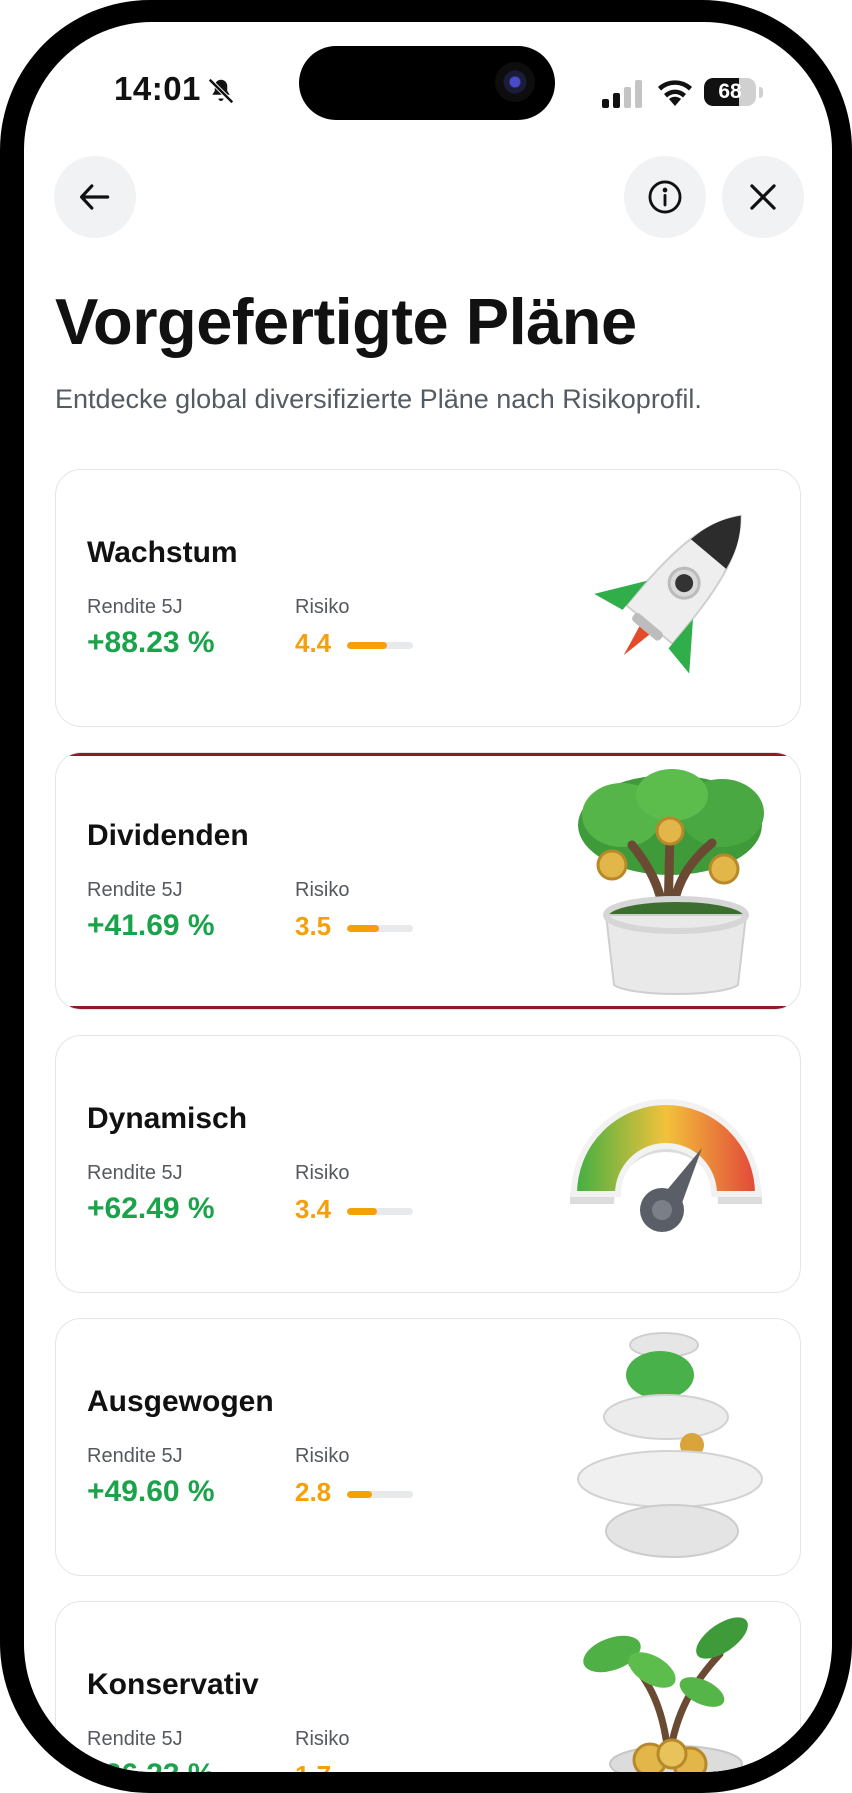 This screenshot has height=1793, width=852. Describe the element at coordinates (167, 1118) in the screenshot. I see `plan-name: Dynamisch` at that location.